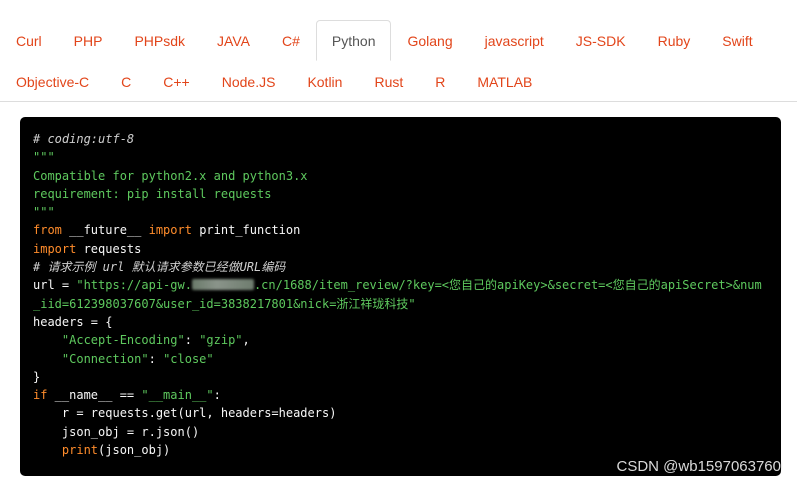  I want to click on code-text: print_function, so click(246, 230).